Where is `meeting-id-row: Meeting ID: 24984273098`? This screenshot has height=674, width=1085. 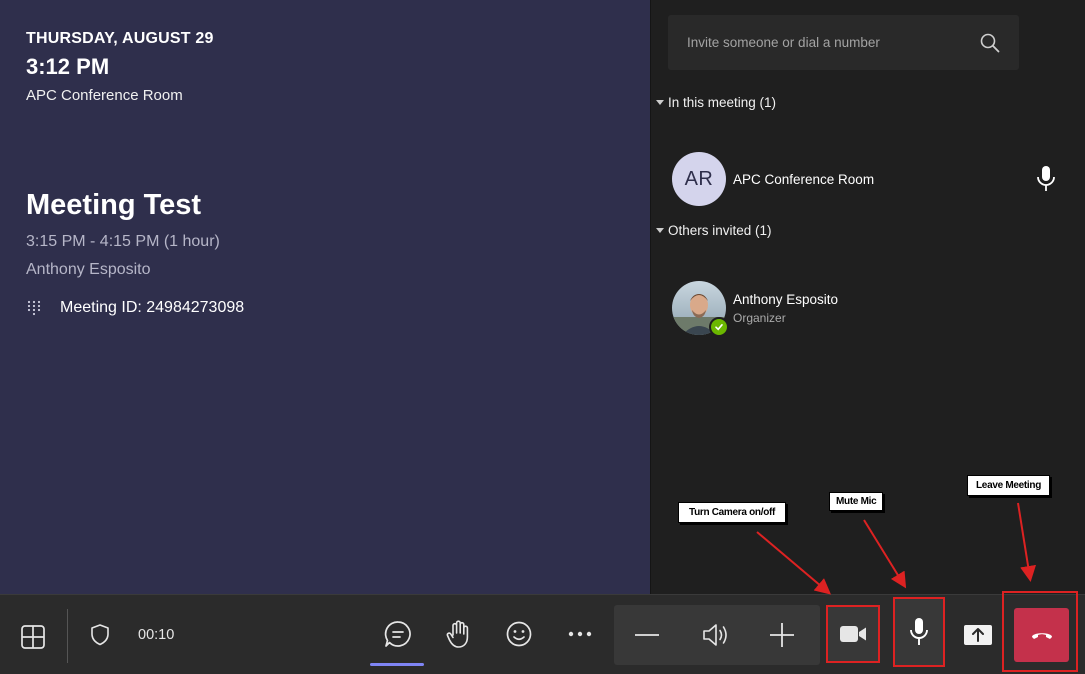 meeting-id-row: Meeting ID: 24984273098 is located at coordinates (135, 308).